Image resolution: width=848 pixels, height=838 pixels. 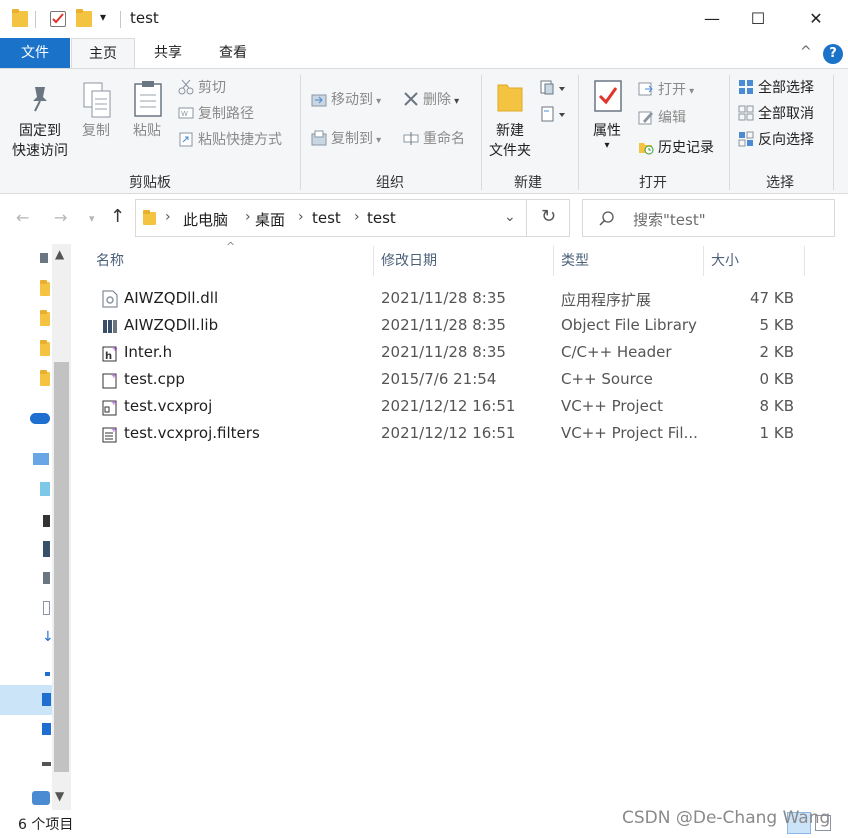 What do you see at coordinates (676, 148) in the screenshot?
I see `history-button: 历史记录` at bounding box center [676, 148].